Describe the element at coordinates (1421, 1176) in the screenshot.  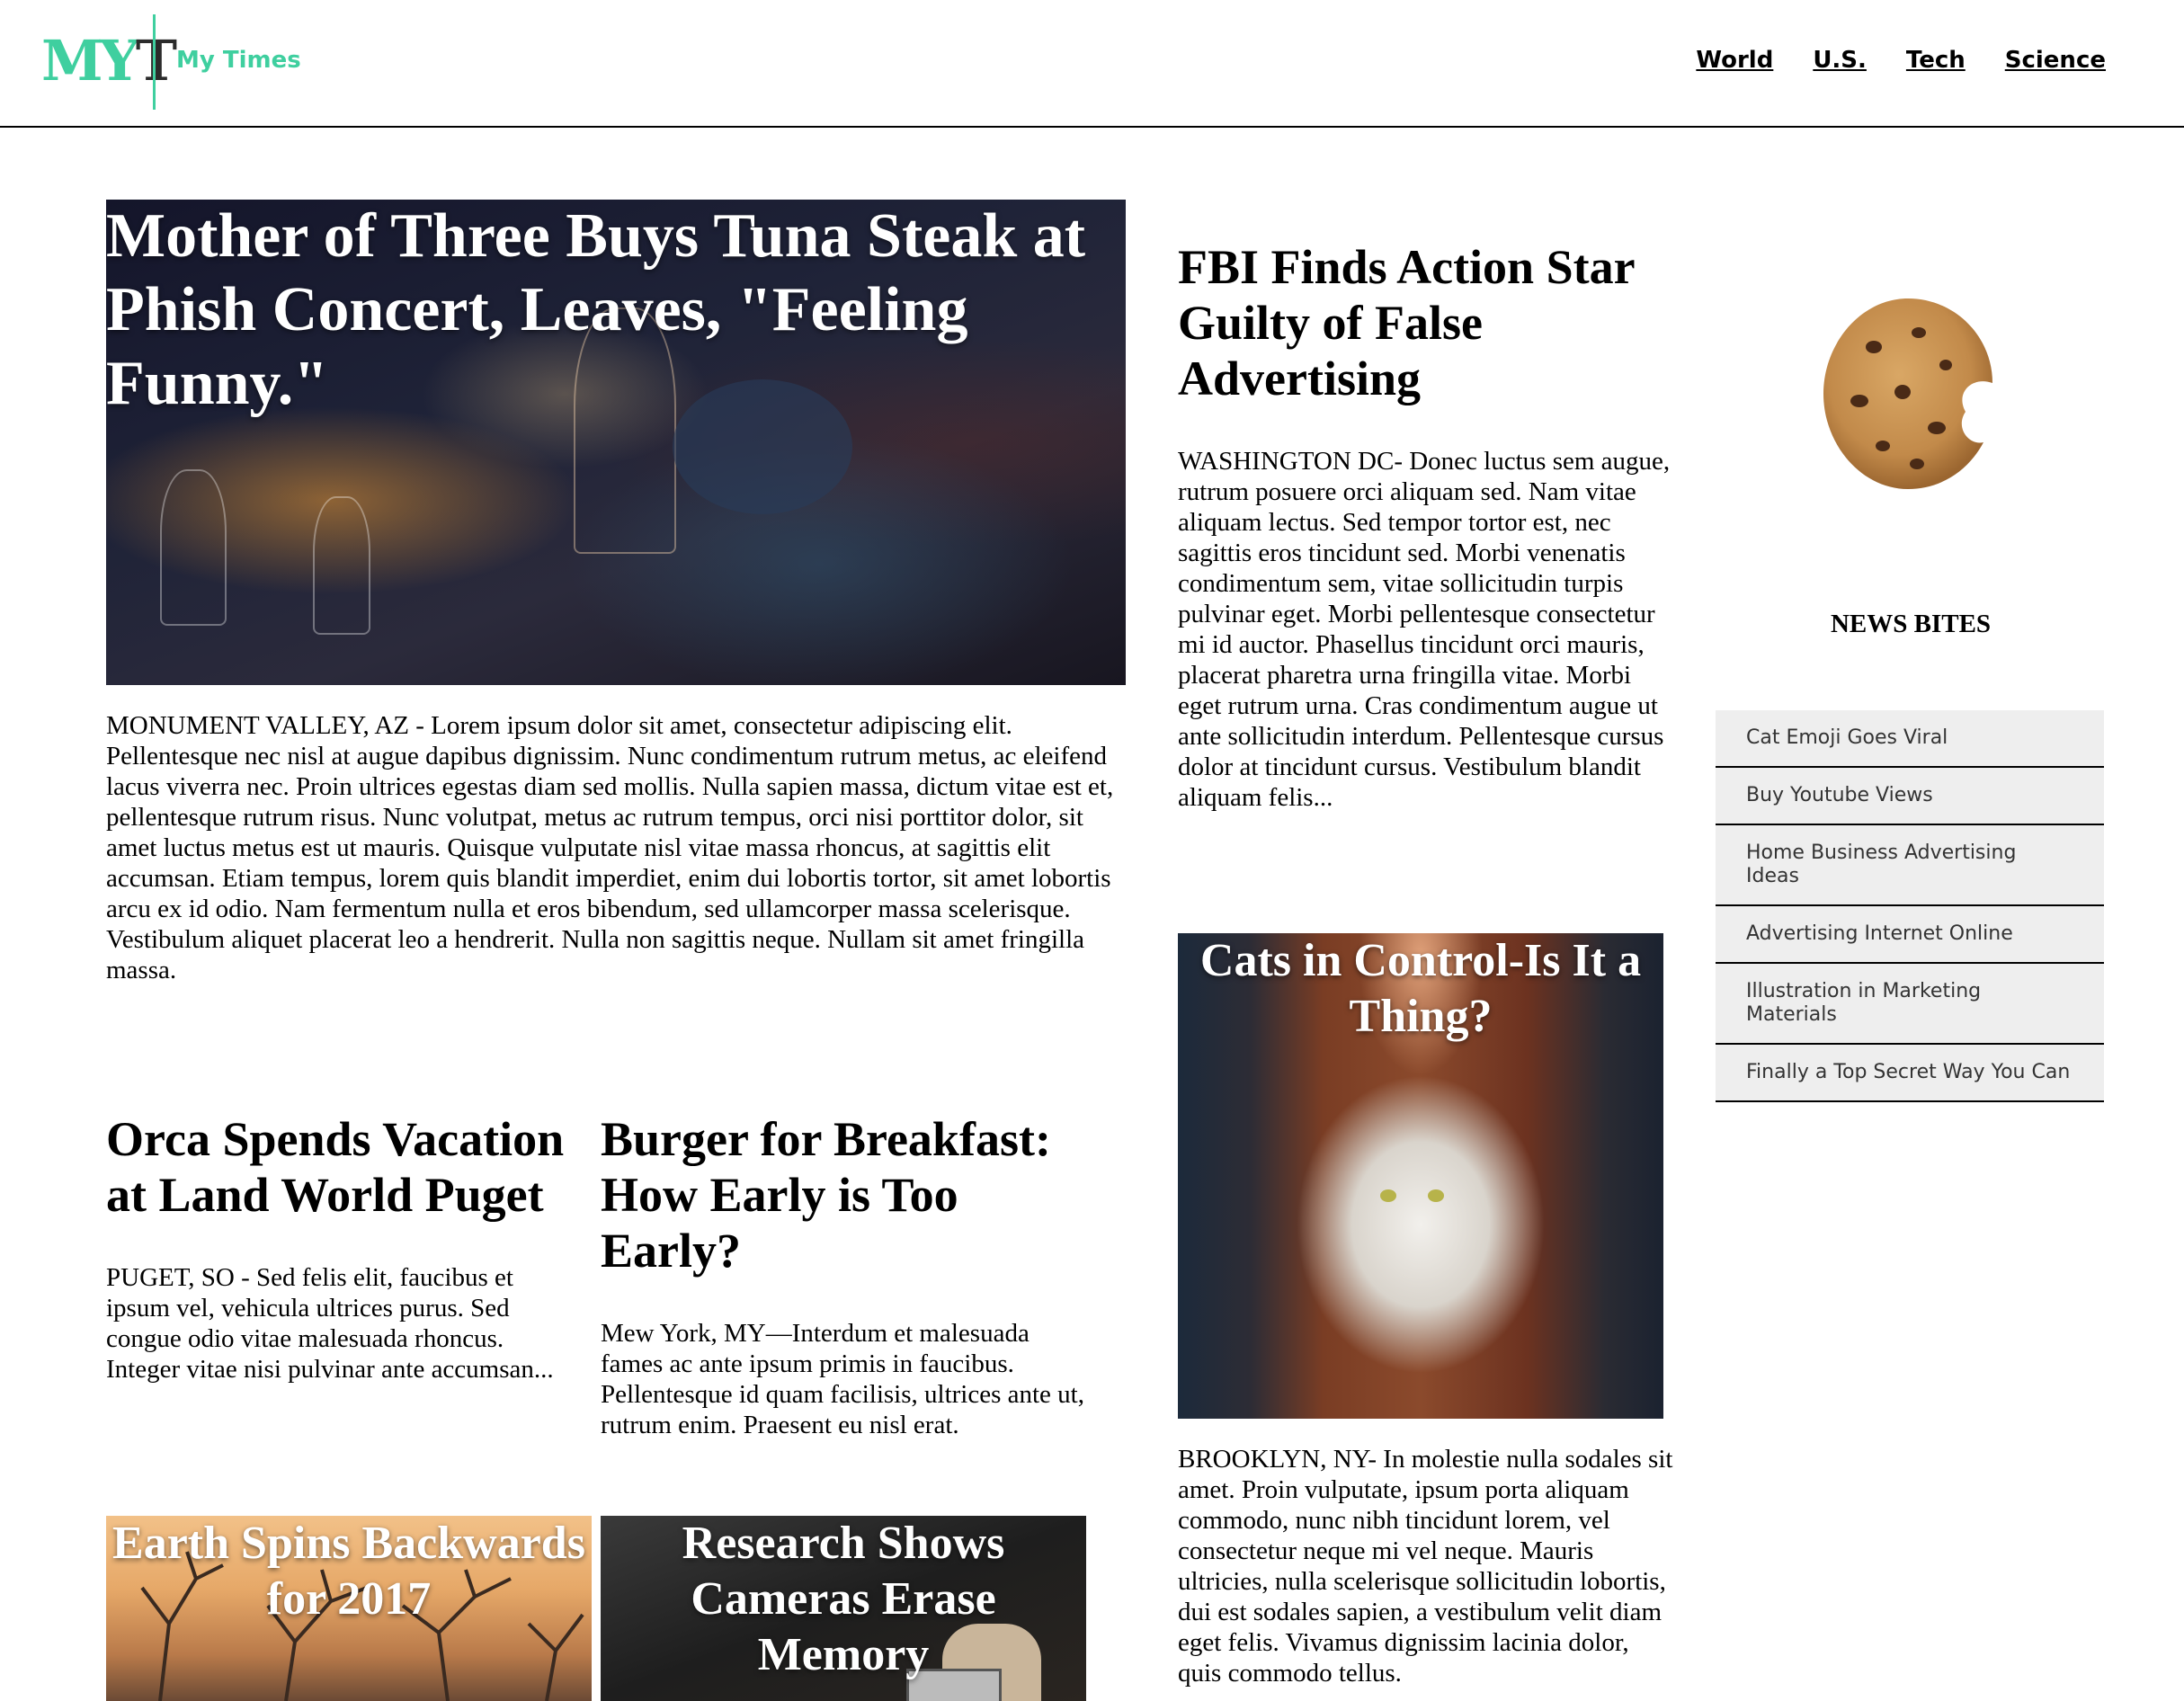
I see `cats-image: Cats in Control-Is It a Thing?` at that location.